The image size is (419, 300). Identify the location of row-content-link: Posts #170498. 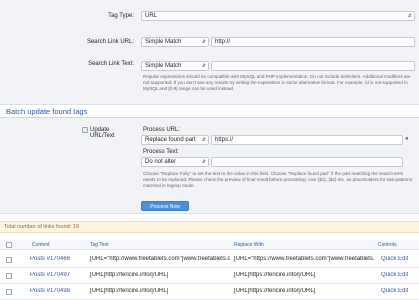
(50, 291).